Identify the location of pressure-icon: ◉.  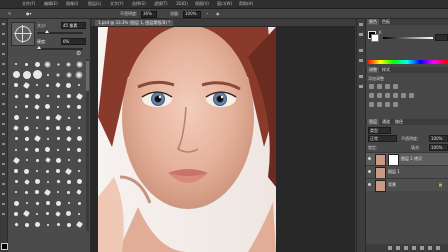
(218, 13).